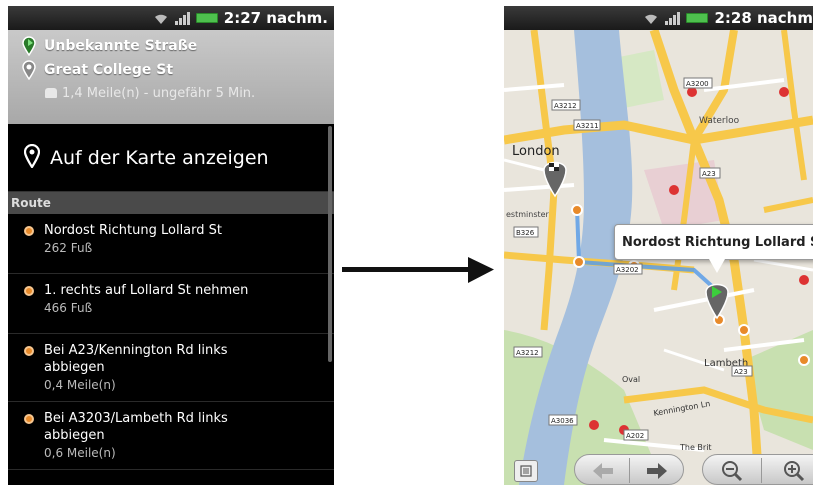 This screenshot has height=487, width=813. I want to click on arrow-left-icon, so click(603, 471).